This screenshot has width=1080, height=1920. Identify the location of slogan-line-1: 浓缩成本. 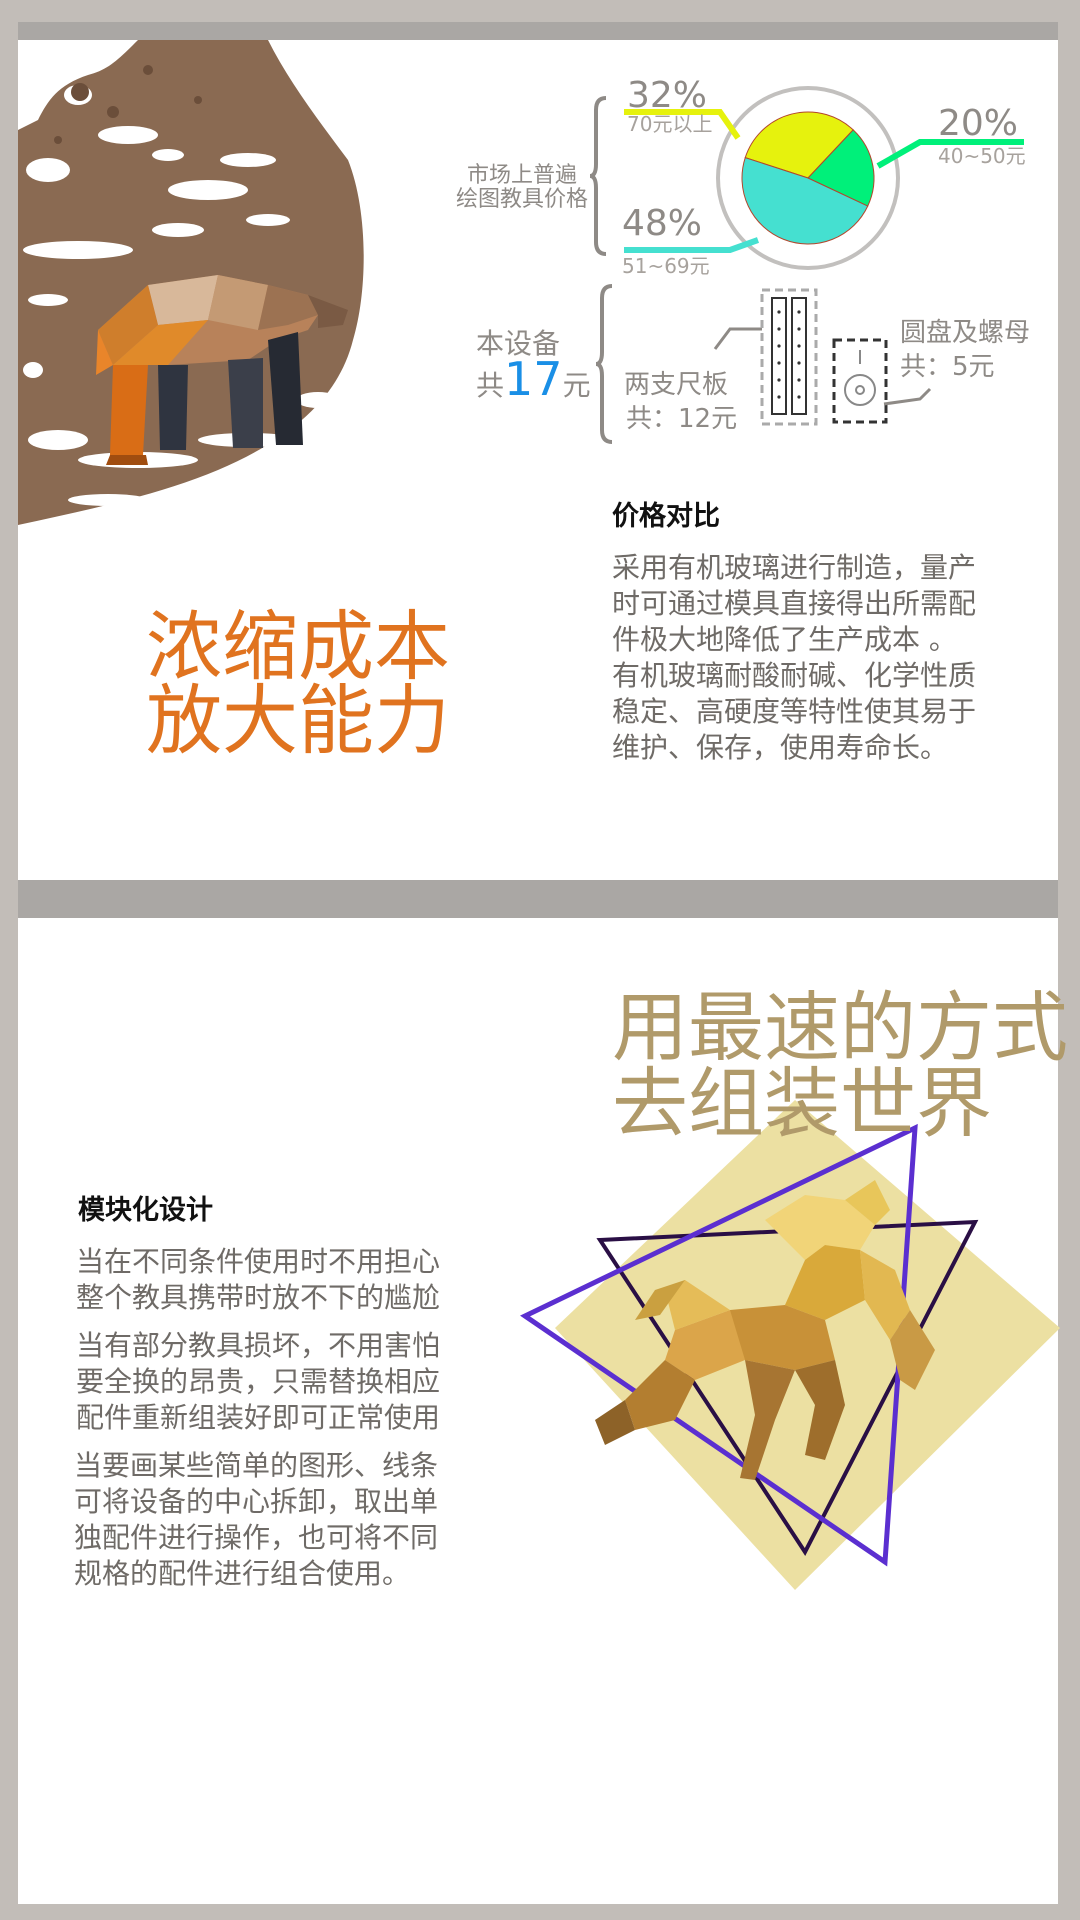
(298, 646).